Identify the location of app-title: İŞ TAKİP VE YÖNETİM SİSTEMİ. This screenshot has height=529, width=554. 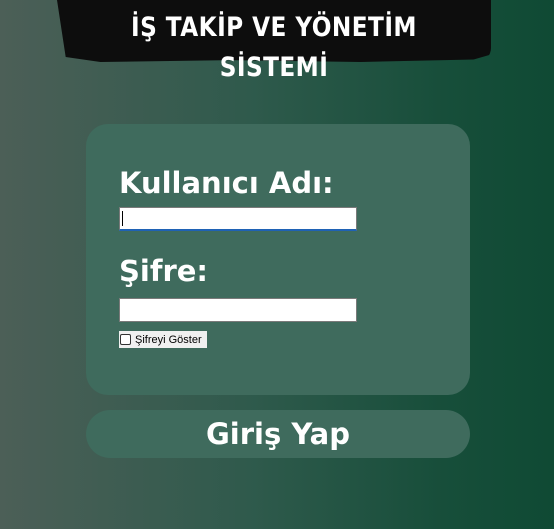
(274, 47).